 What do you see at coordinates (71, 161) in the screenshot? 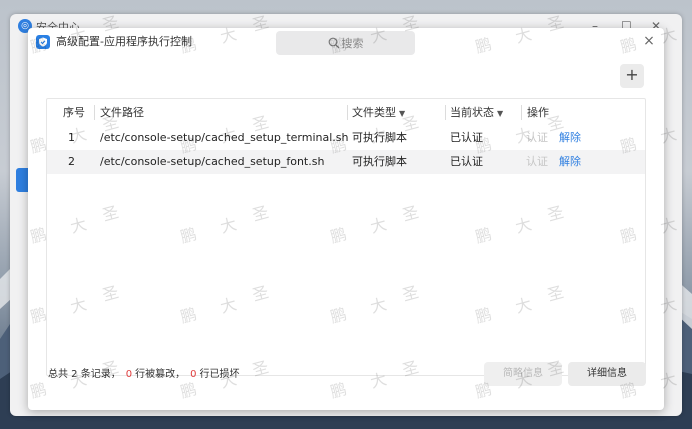
I see `row-index: 2` at bounding box center [71, 161].